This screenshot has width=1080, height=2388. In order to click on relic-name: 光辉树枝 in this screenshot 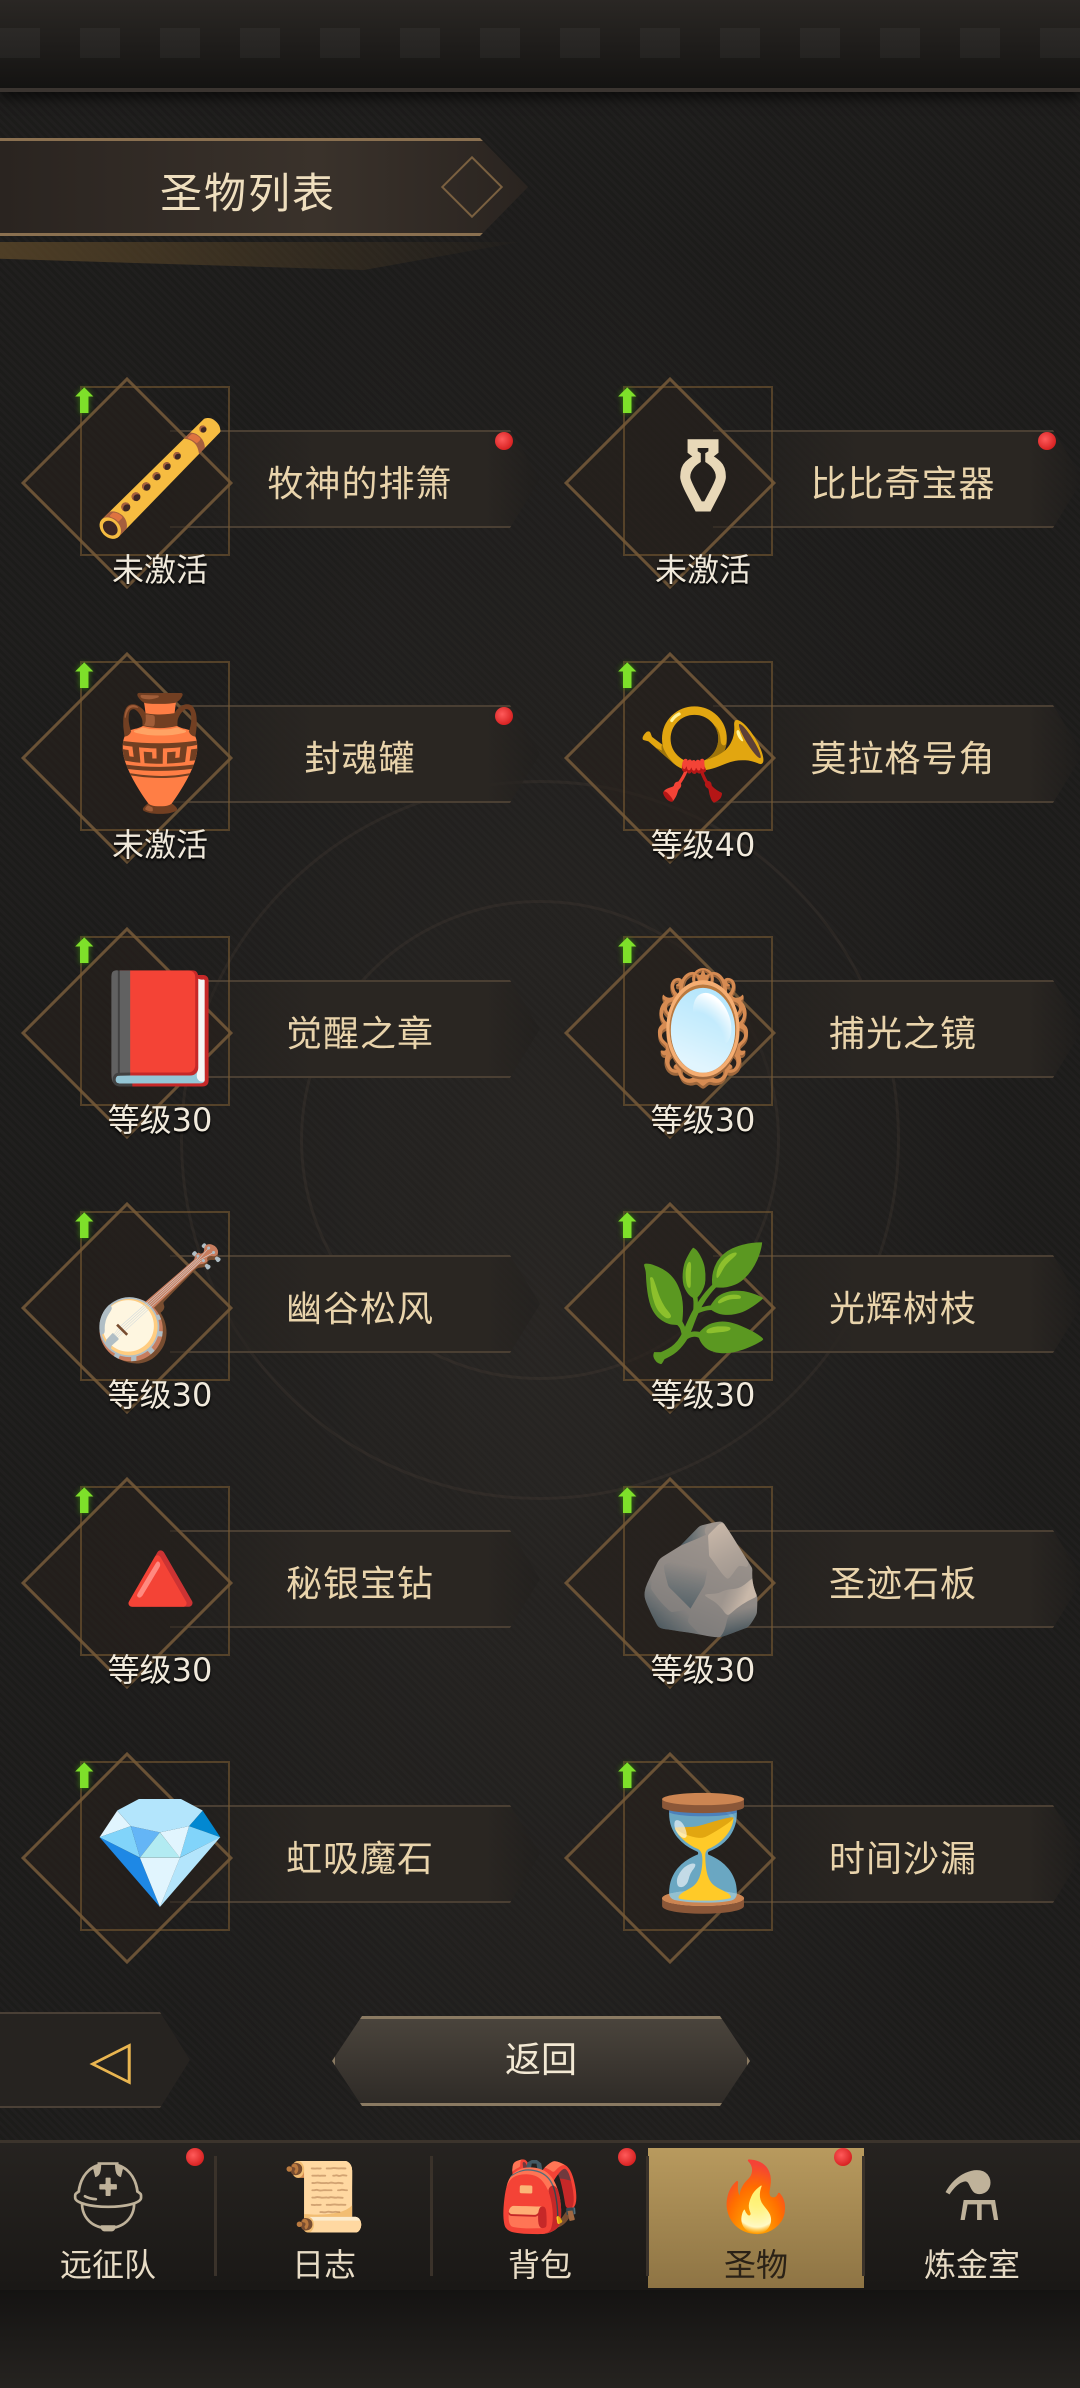, I will do `click(902, 1309)`.